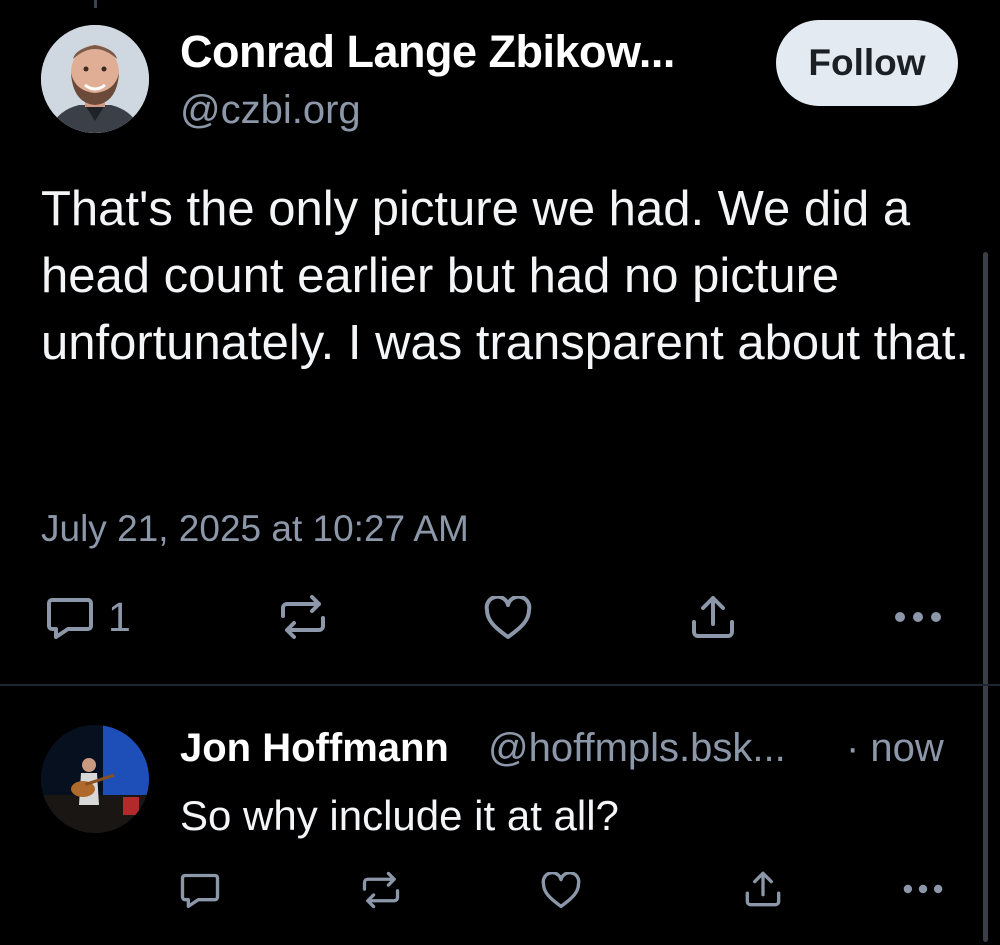 The image size is (1000, 945). I want to click on reply-text: So why include it at all?, so click(399, 815).